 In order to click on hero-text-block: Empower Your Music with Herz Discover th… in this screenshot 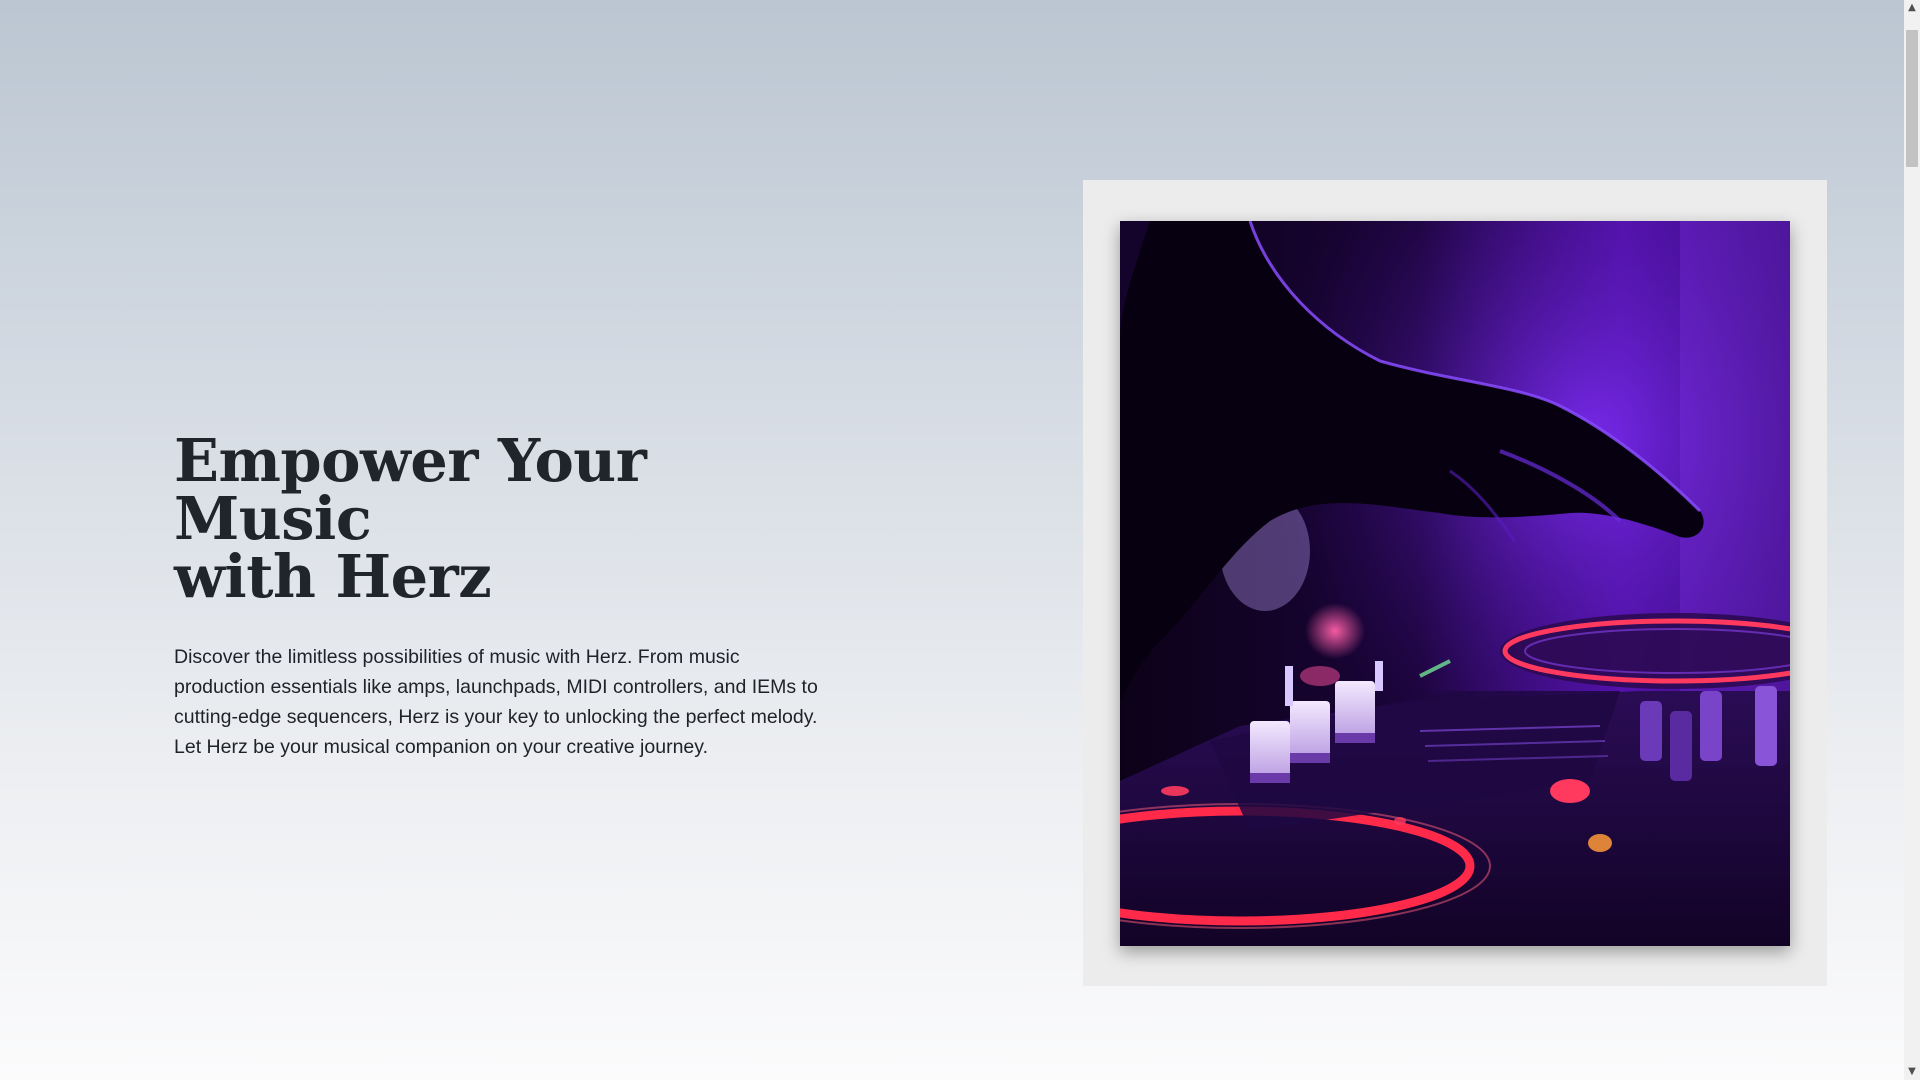, I will do `click(504, 596)`.